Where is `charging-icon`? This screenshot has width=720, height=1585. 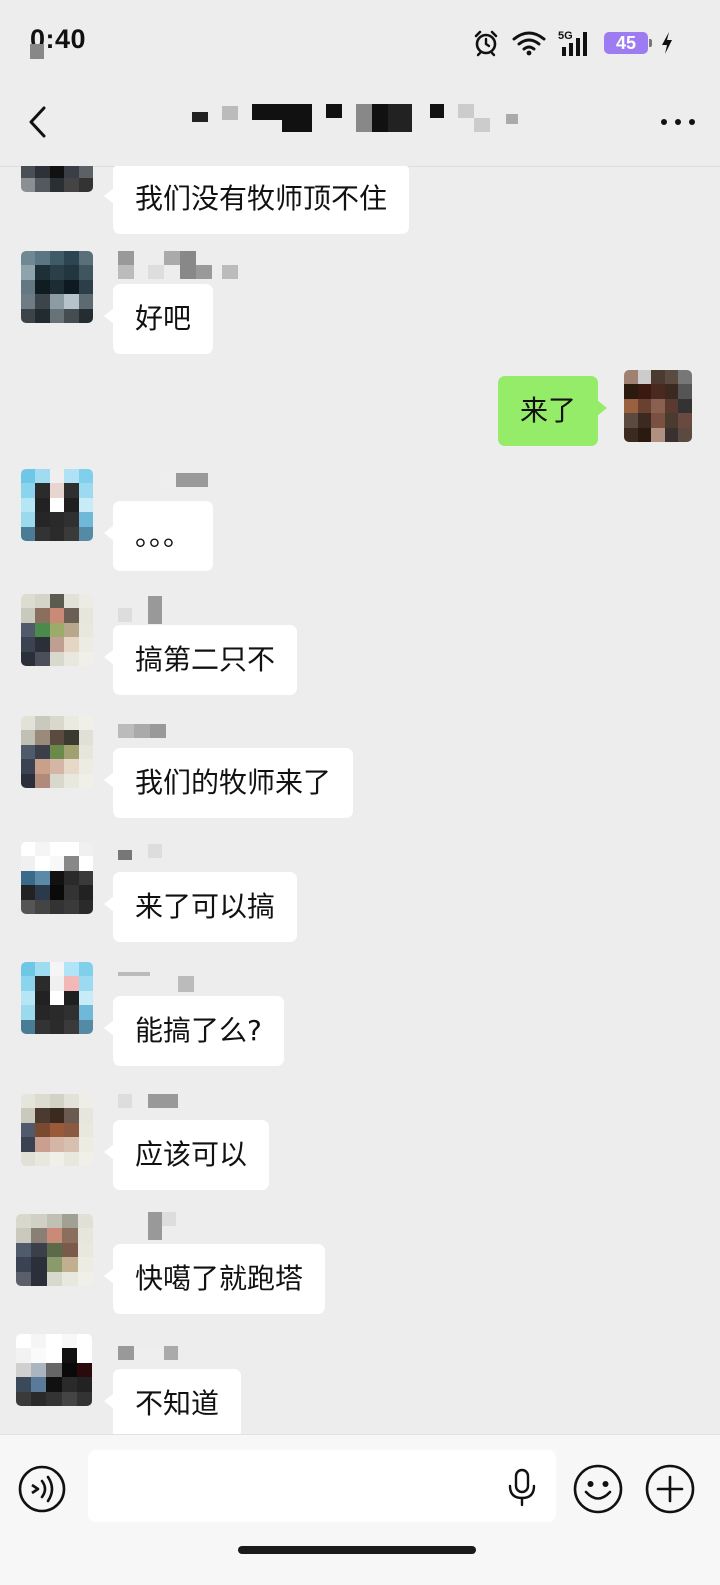
charging-icon is located at coordinates (667, 43).